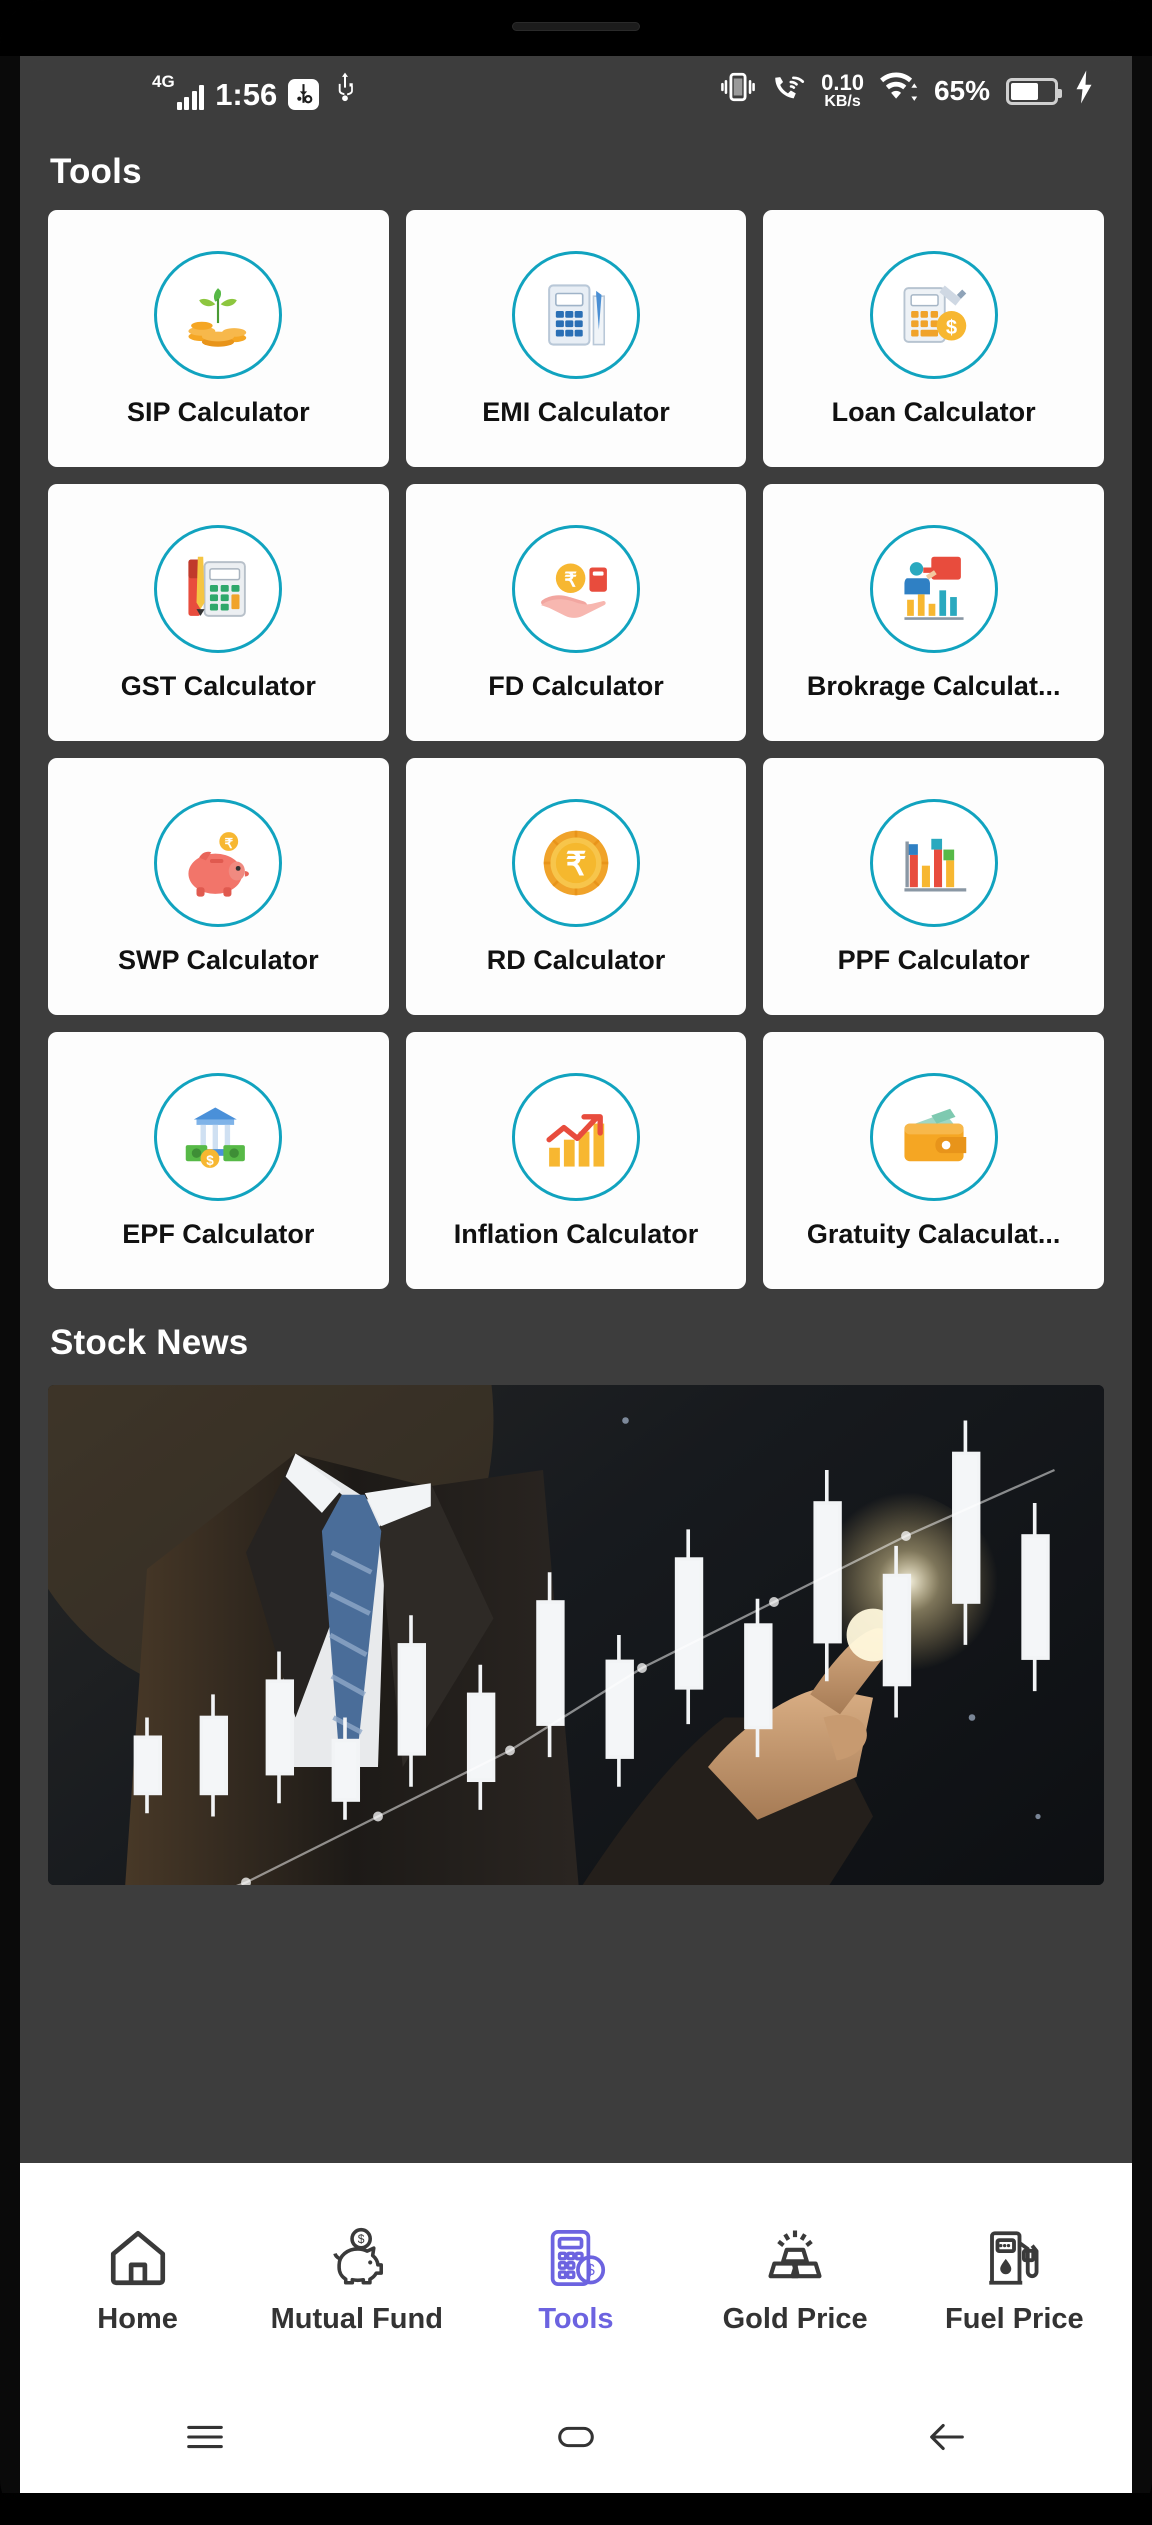 The image size is (1152, 2525). I want to click on nav-item-gold-price: Gold Price, so click(795, 2279).